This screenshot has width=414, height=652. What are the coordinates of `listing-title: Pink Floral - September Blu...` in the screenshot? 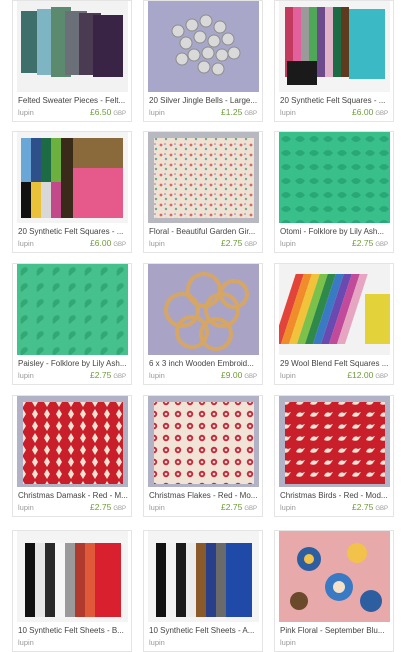 It's located at (335, 630).